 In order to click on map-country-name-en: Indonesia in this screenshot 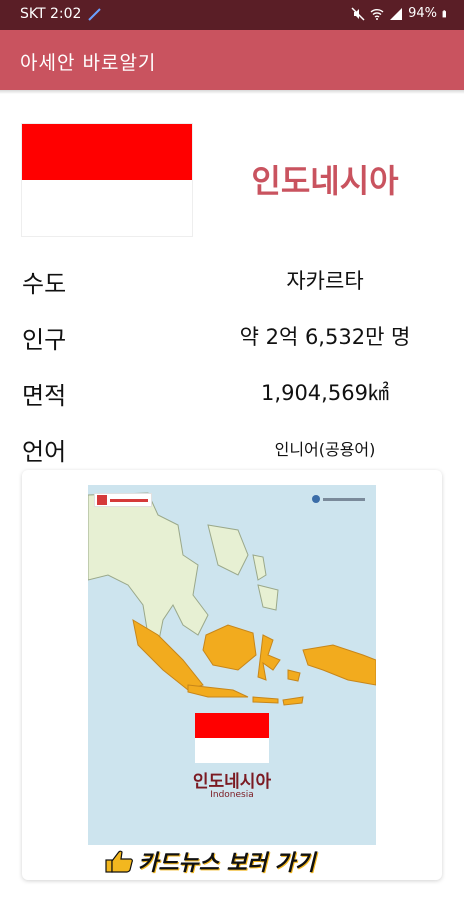, I will do `click(232, 795)`.